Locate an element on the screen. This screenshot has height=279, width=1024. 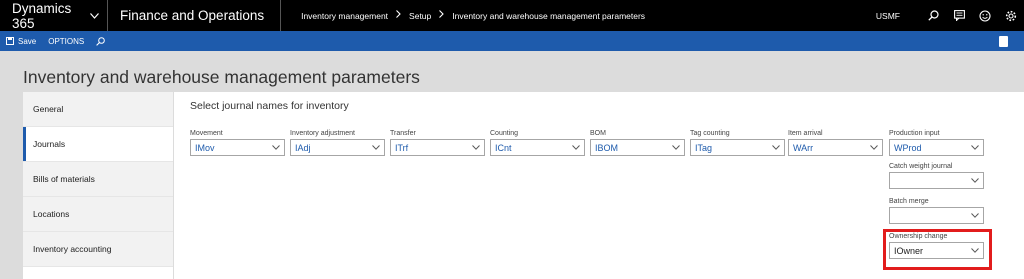
item-arrival-field: Item arrival WArr is located at coordinates (835, 143).